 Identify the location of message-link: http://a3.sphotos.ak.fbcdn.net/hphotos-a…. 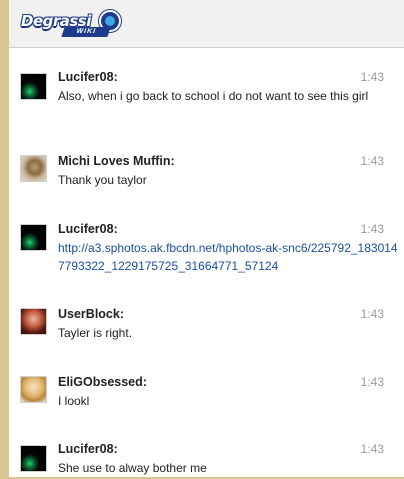
(228, 257).